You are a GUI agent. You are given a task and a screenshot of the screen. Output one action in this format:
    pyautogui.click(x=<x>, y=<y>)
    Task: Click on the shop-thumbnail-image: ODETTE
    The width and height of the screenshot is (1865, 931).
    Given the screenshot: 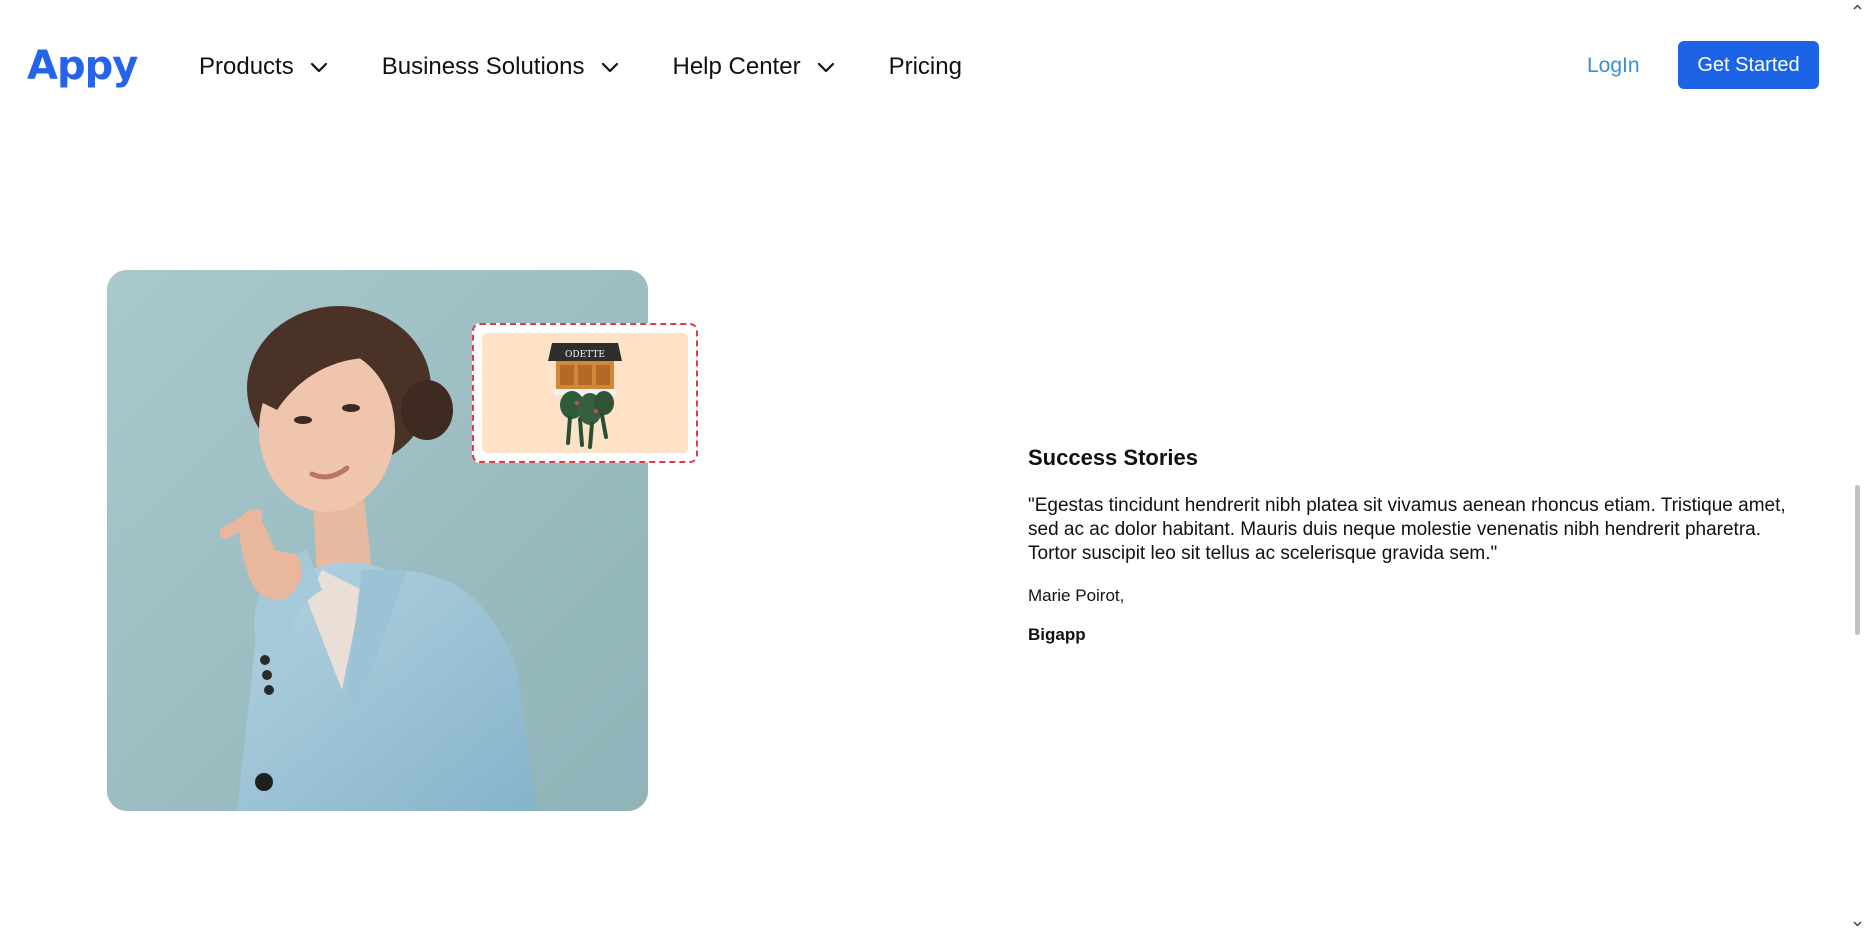 What is the action you would take?
    pyautogui.click(x=585, y=393)
    